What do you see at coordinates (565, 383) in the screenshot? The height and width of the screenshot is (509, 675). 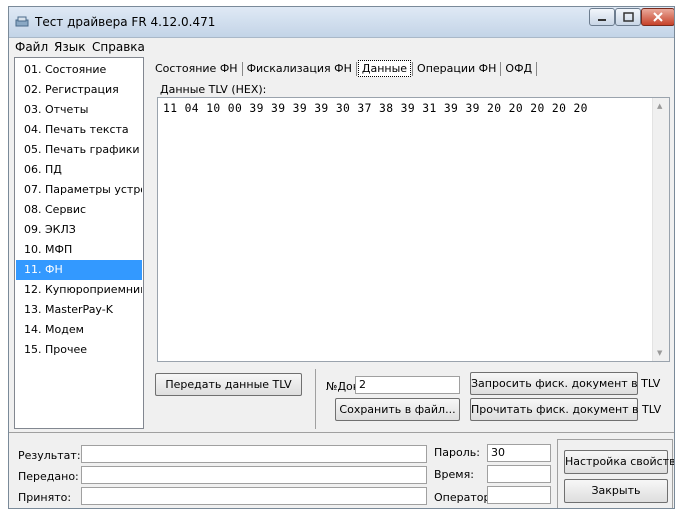 I see `request-fiscal-doc-tlv-button: Запросить фиск. документ в TLV` at bounding box center [565, 383].